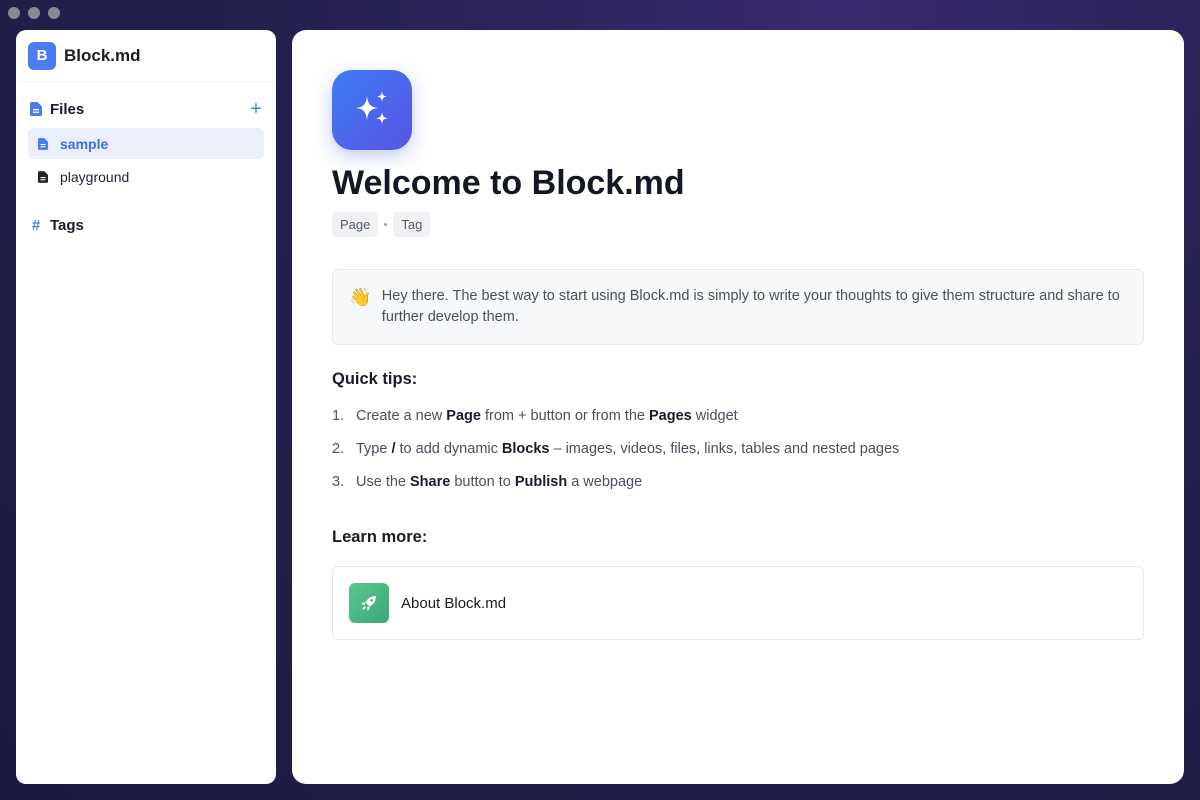  What do you see at coordinates (146, 109) in the screenshot?
I see `files-section-header: Files +` at bounding box center [146, 109].